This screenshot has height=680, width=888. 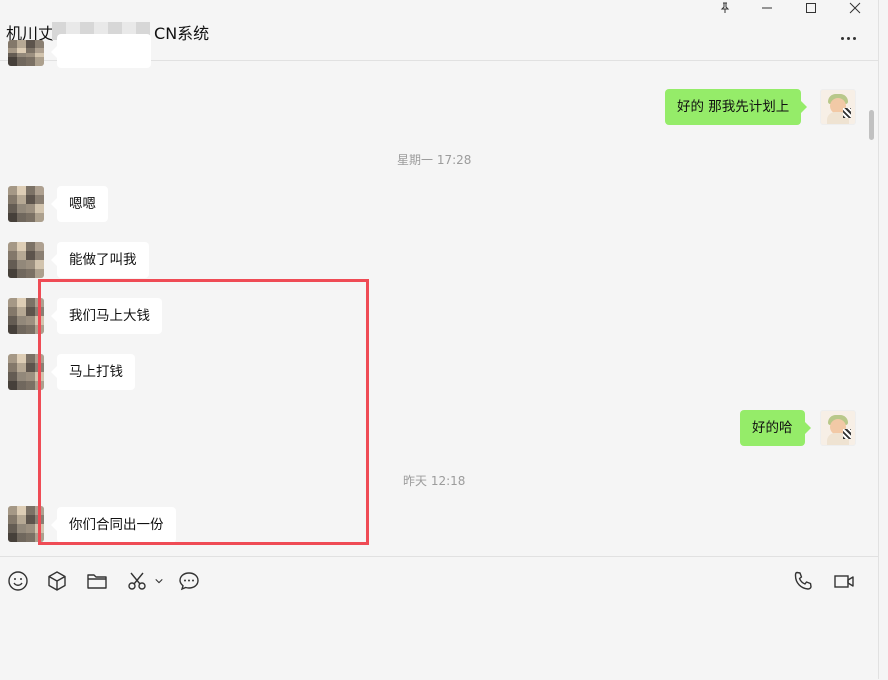 I want to click on message-bubble-out: 好的 那我先计划上, so click(x=736, y=107).